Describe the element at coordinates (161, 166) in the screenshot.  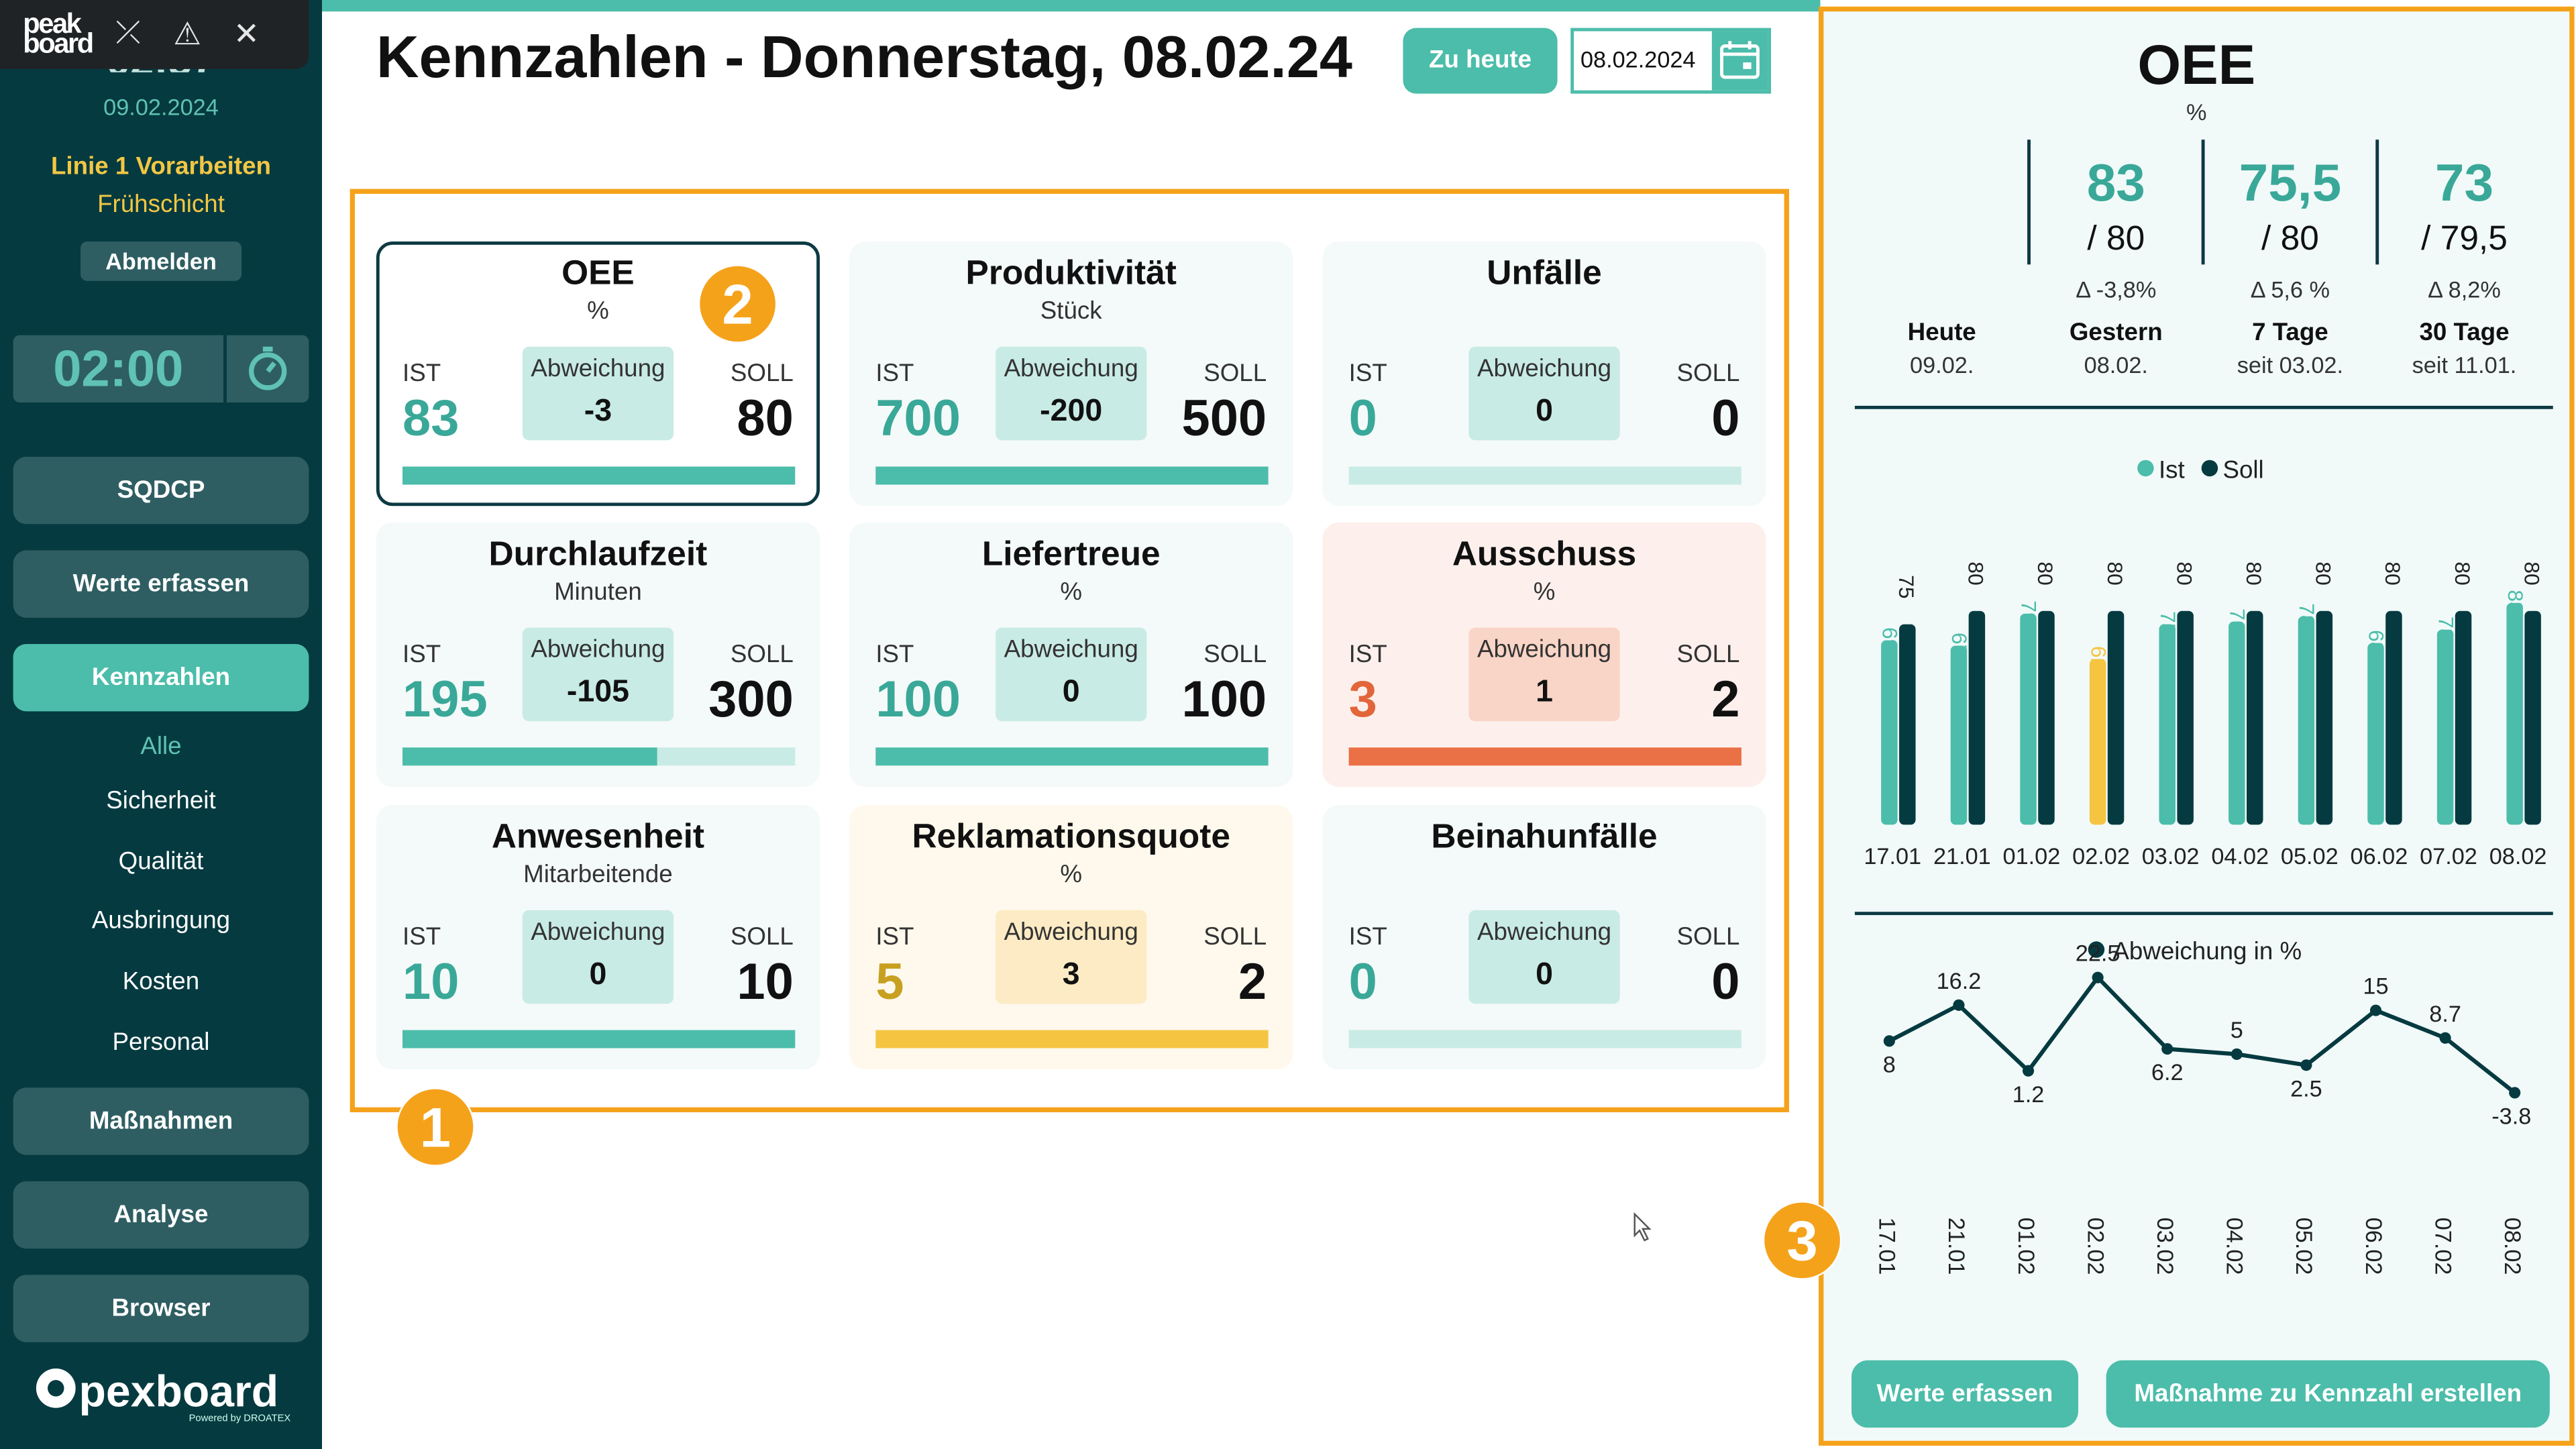
I see `production-line: Linie 1 Vorarbeiten` at that location.